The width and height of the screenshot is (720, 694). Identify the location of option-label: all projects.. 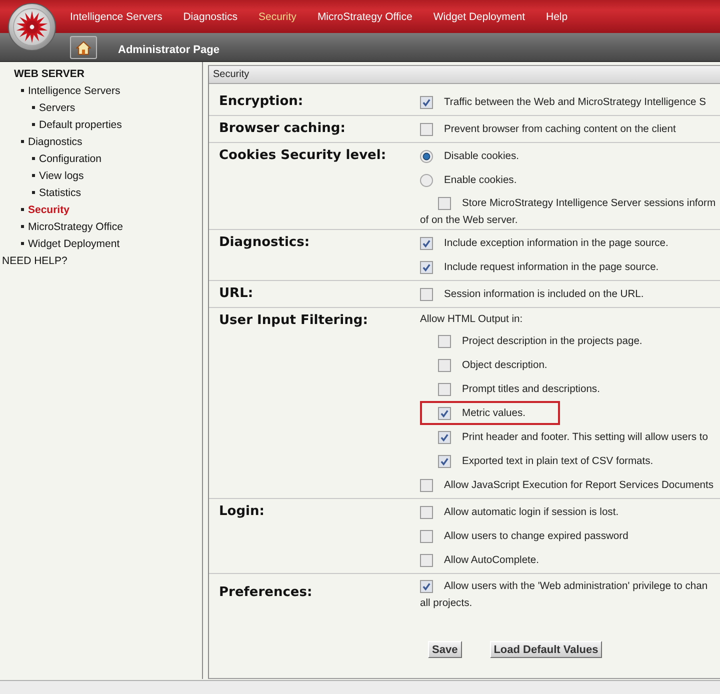
(446, 604).